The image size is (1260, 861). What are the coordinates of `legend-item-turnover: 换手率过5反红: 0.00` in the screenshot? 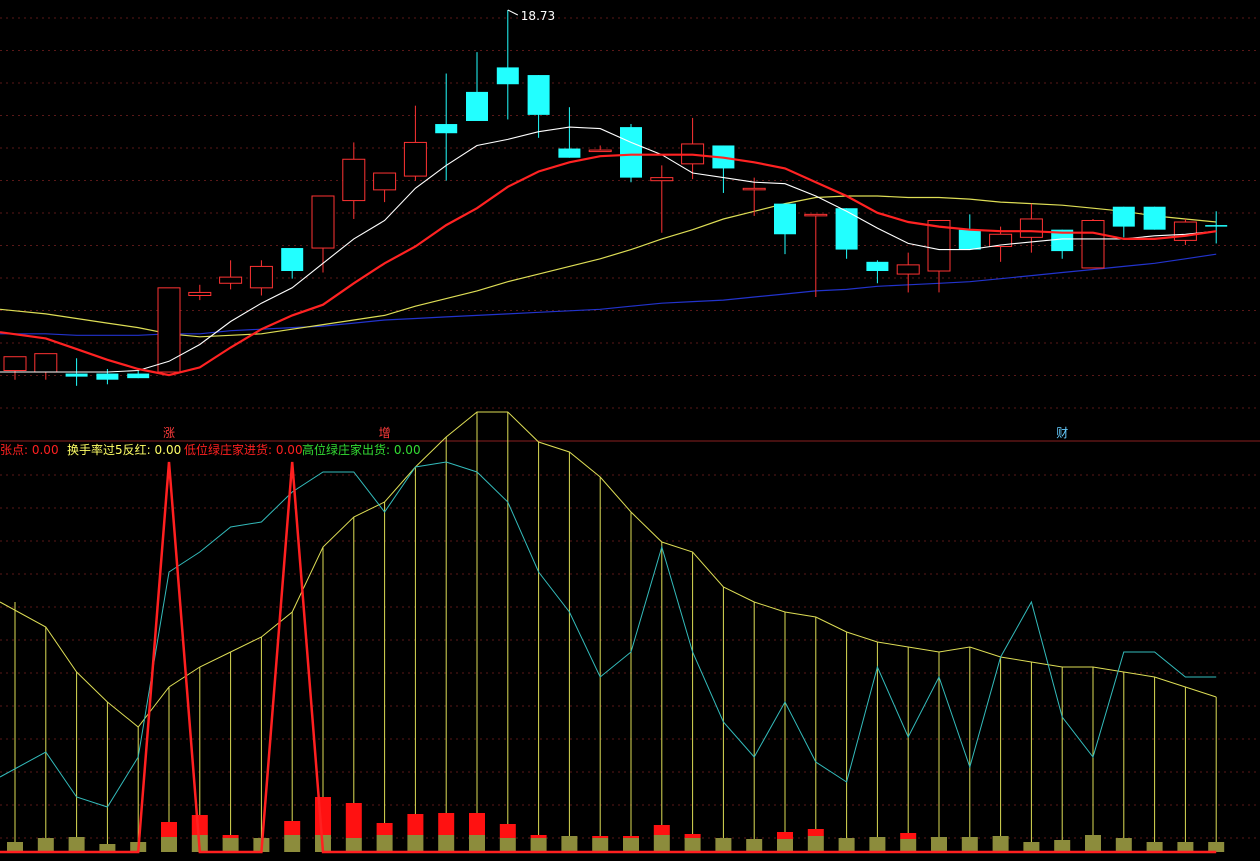 It's located at (124, 449).